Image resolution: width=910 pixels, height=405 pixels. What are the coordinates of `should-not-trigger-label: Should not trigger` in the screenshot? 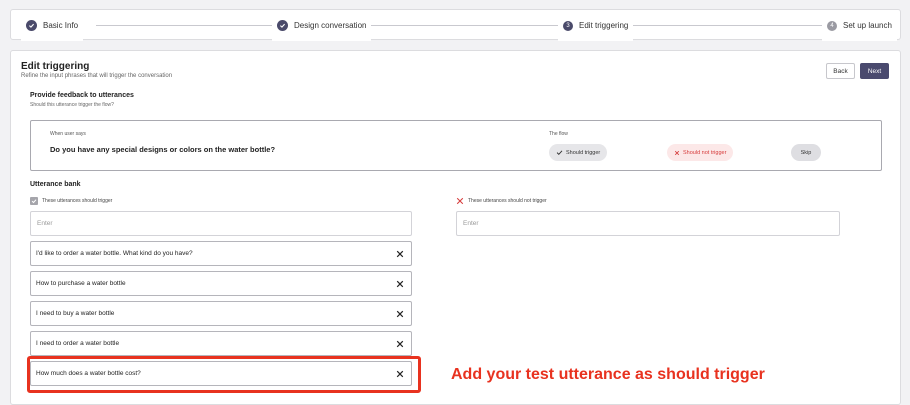 It's located at (705, 152).